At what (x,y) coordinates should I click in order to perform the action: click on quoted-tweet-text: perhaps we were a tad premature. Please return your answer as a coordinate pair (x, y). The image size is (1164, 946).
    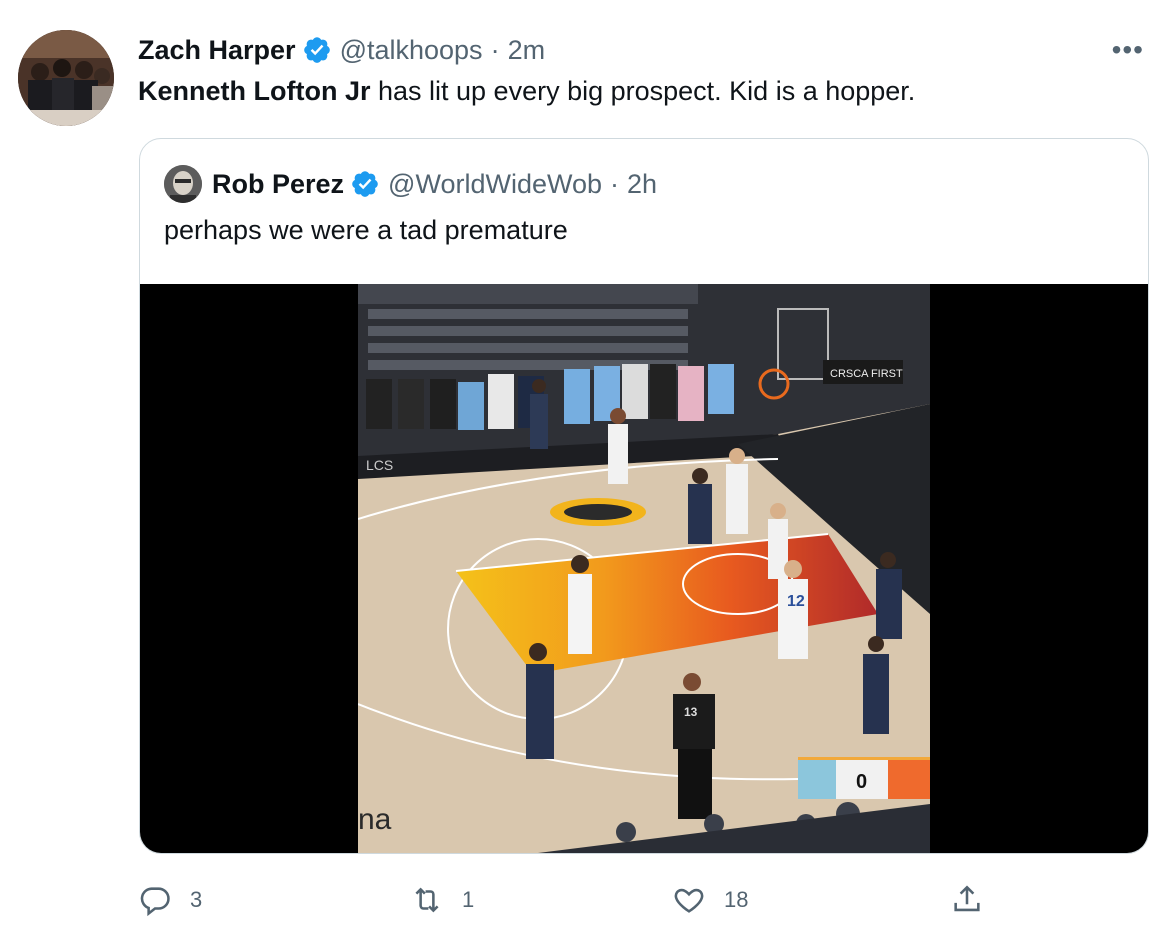
    Looking at the image, I should click on (366, 230).